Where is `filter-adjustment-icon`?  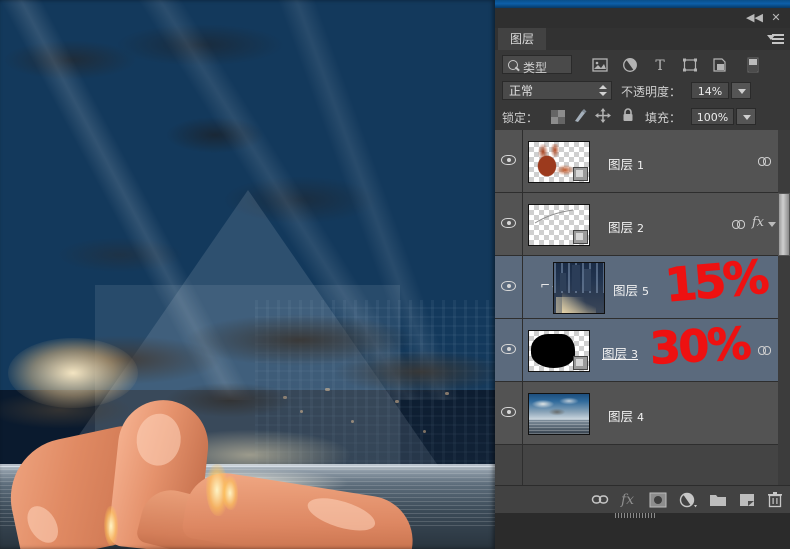
filter-adjustment-icon is located at coordinates (630, 65).